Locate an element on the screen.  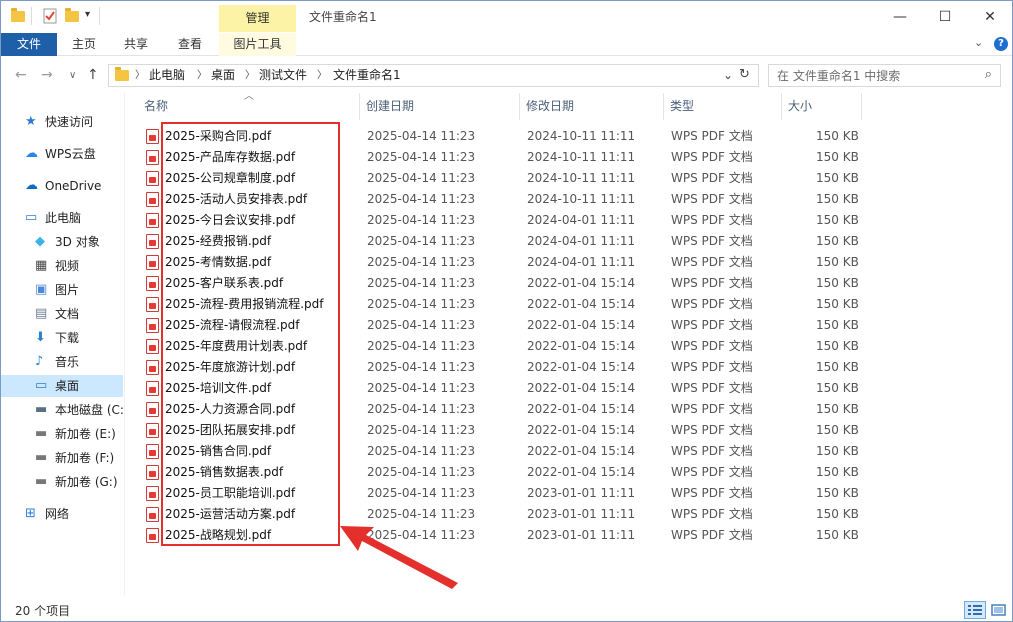
sidebar-item-label: 3D 对象 is located at coordinates (77, 242).